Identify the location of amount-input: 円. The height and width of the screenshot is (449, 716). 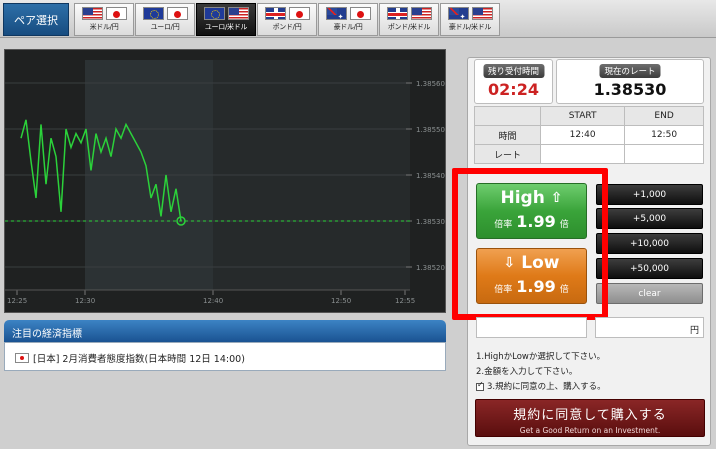
(649, 327).